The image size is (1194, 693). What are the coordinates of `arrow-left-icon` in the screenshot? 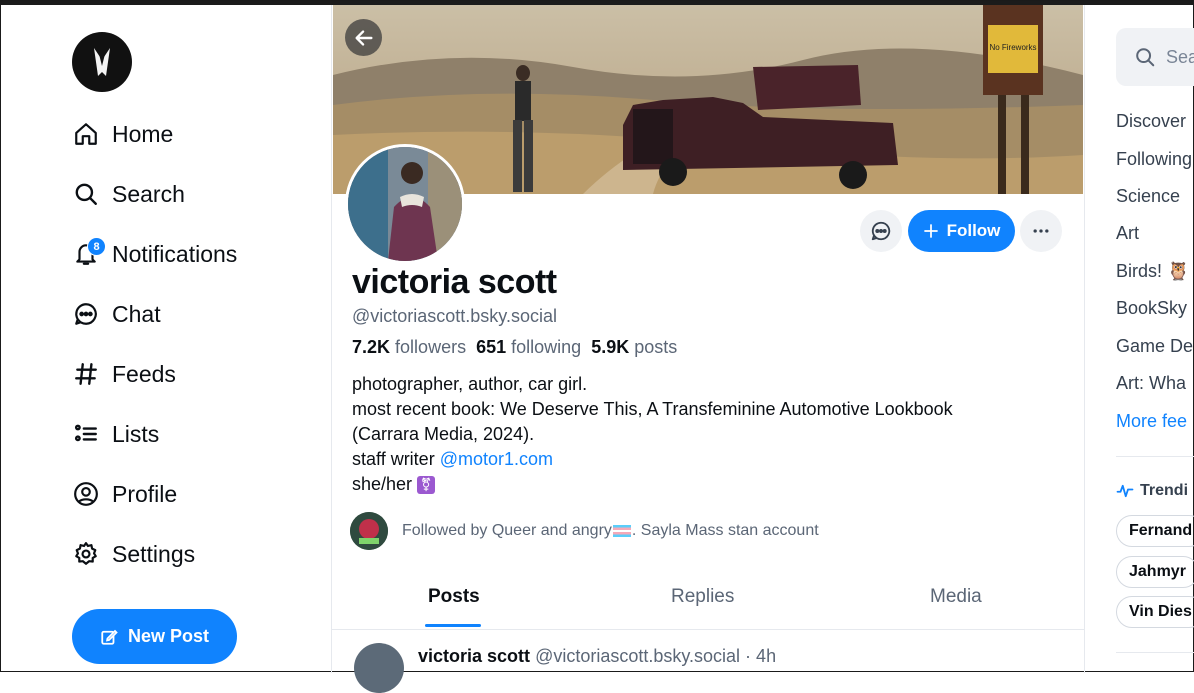 It's located at (363, 37).